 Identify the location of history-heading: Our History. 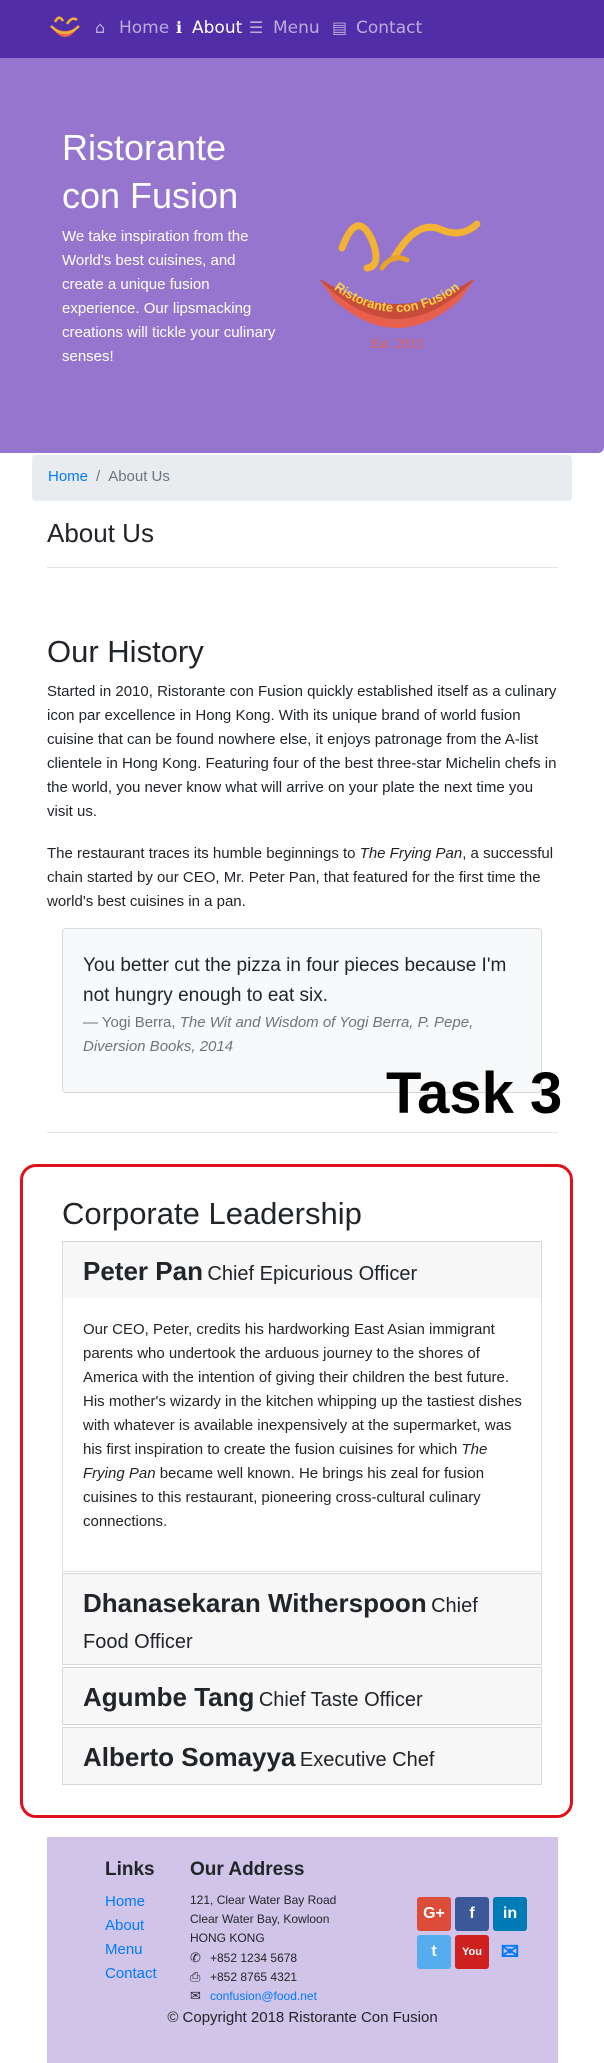
(125, 651).